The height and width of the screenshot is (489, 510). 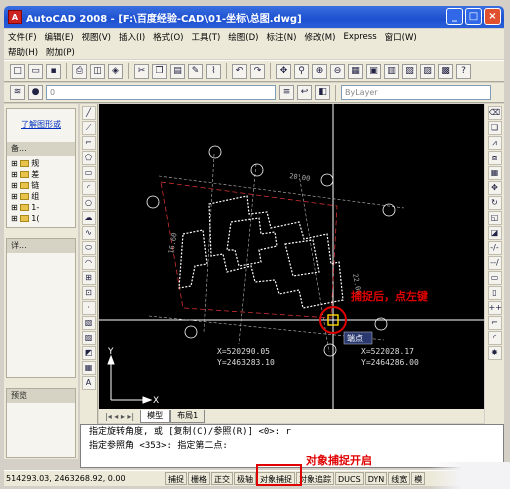 What do you see at coordinates (319, 37) in the screenshot?
I see `menu-item: 修改(M)` at bounding box center [319, 37].